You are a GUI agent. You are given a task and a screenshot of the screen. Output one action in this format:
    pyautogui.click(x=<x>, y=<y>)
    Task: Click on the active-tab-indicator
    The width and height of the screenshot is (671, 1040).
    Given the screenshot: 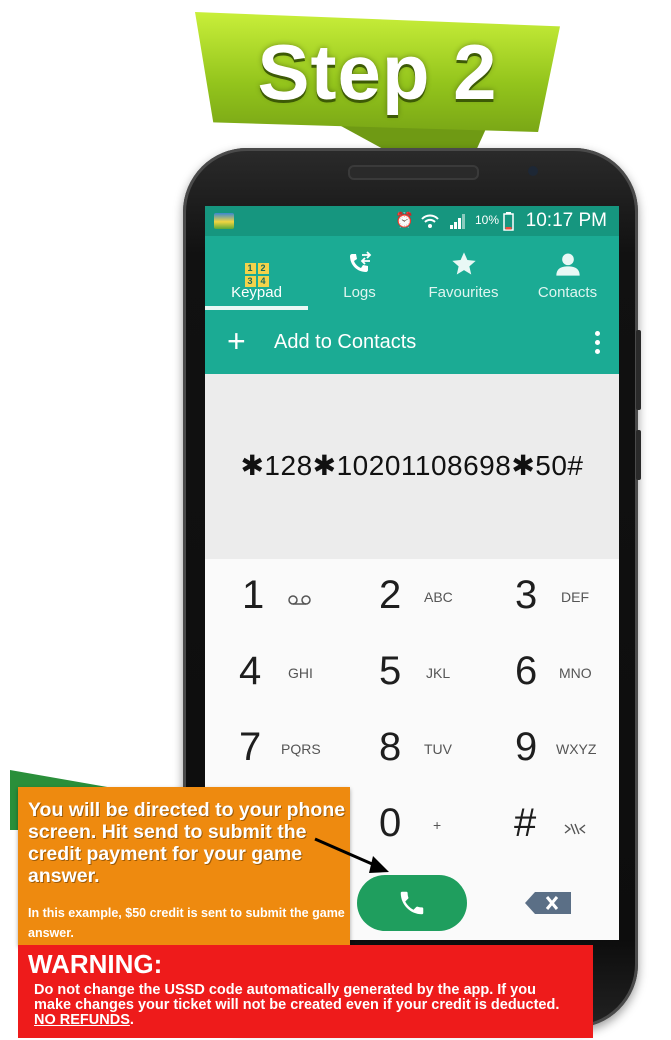 What is the action you would take?
    pyautogui.click(x=256, y=308)
    